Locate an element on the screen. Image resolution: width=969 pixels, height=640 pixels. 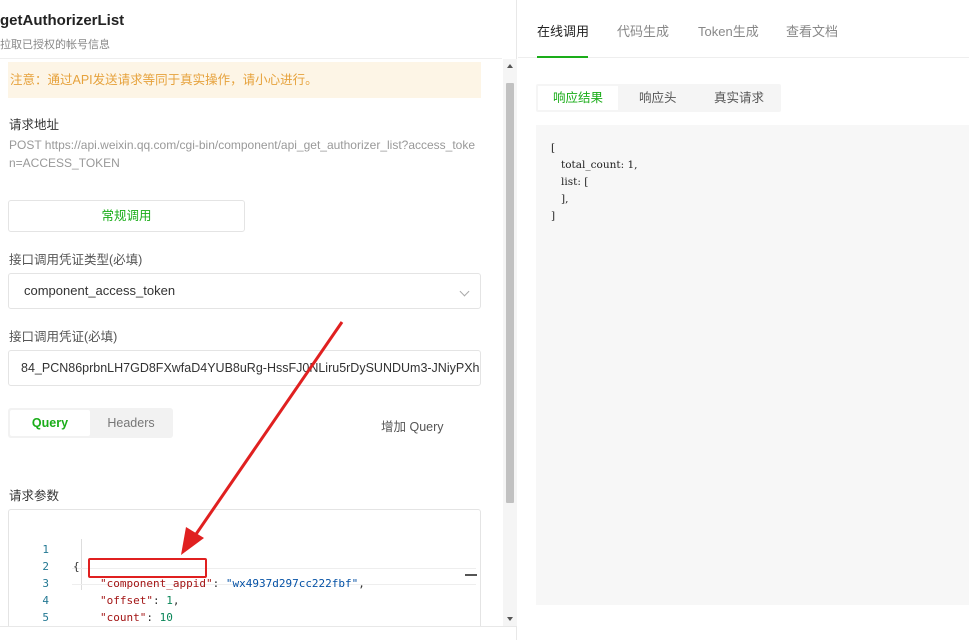
api-subtitle: 拉取已授权的帐号信息 is located at coordinates (55, 45).